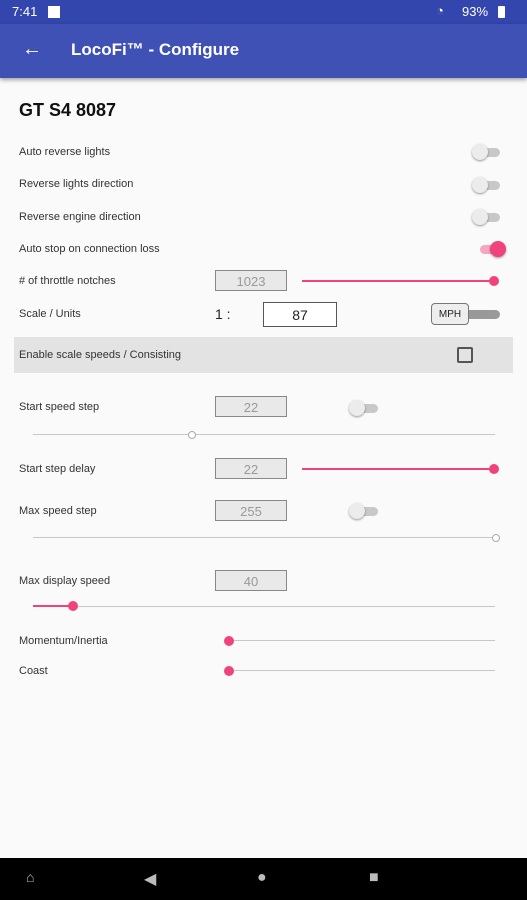  What do you see at coordinates (251, 510) in the screenshot?
I see `max-speed-step-field: 255` at bounding box center [251, 510].